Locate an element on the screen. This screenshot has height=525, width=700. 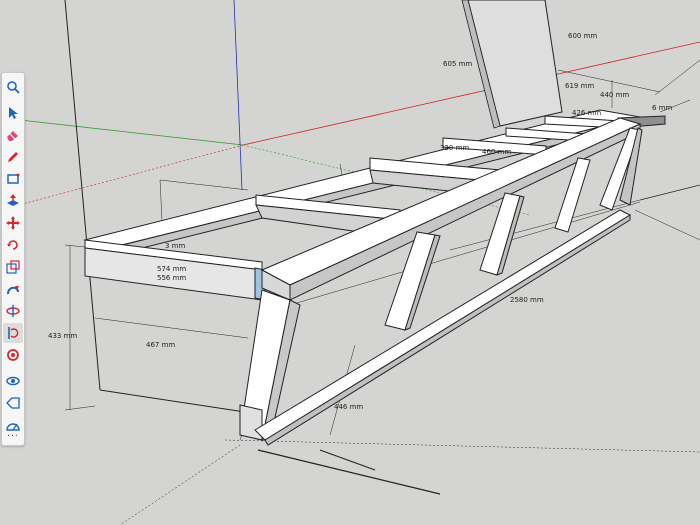
move-icon is located at coordinates (13, 223).